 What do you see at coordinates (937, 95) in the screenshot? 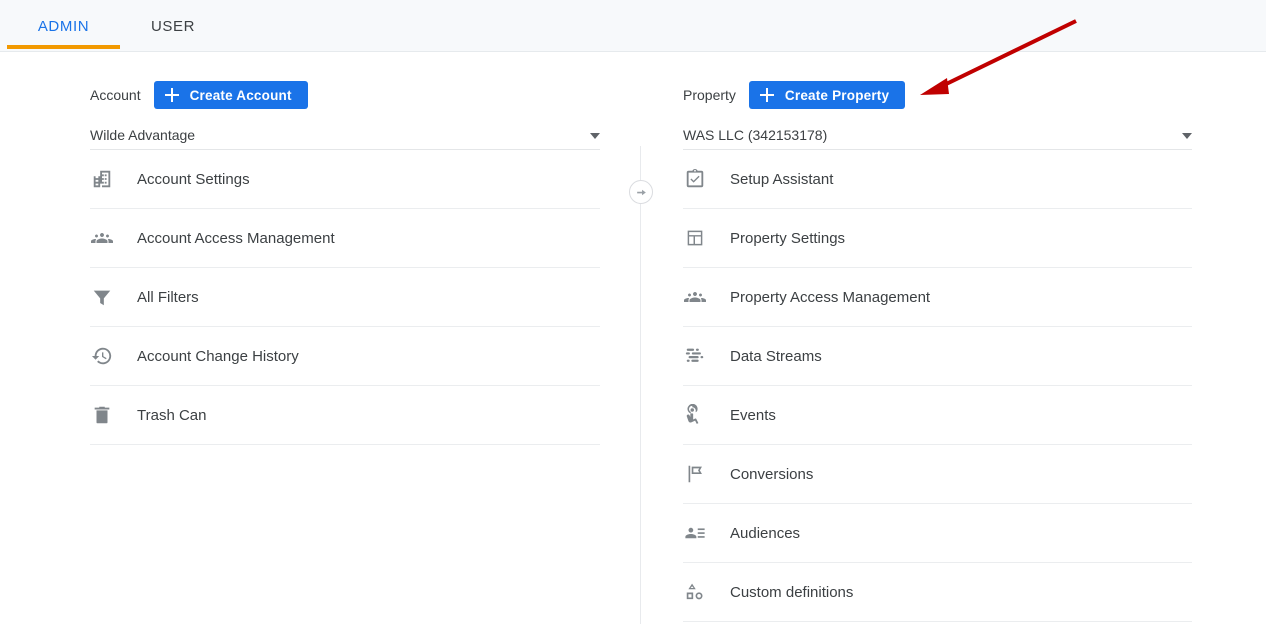
I see `property-column-header: Property Create Property` at bounding box center [937, 95].